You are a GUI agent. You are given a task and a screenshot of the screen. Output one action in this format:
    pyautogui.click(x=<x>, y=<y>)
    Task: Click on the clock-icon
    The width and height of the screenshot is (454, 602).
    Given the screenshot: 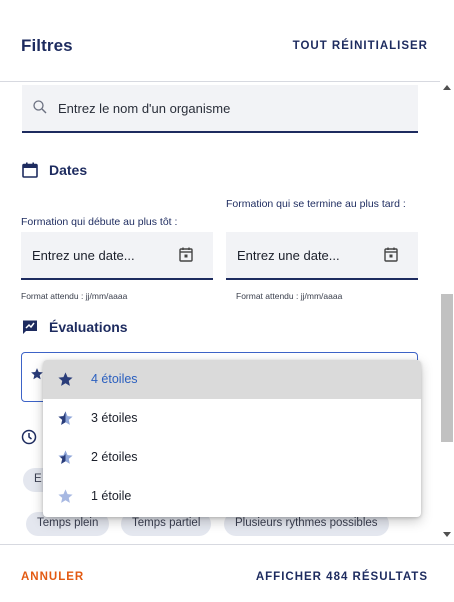 What is the action you would take?
    pyautogui.click(x=29, y=437)
    